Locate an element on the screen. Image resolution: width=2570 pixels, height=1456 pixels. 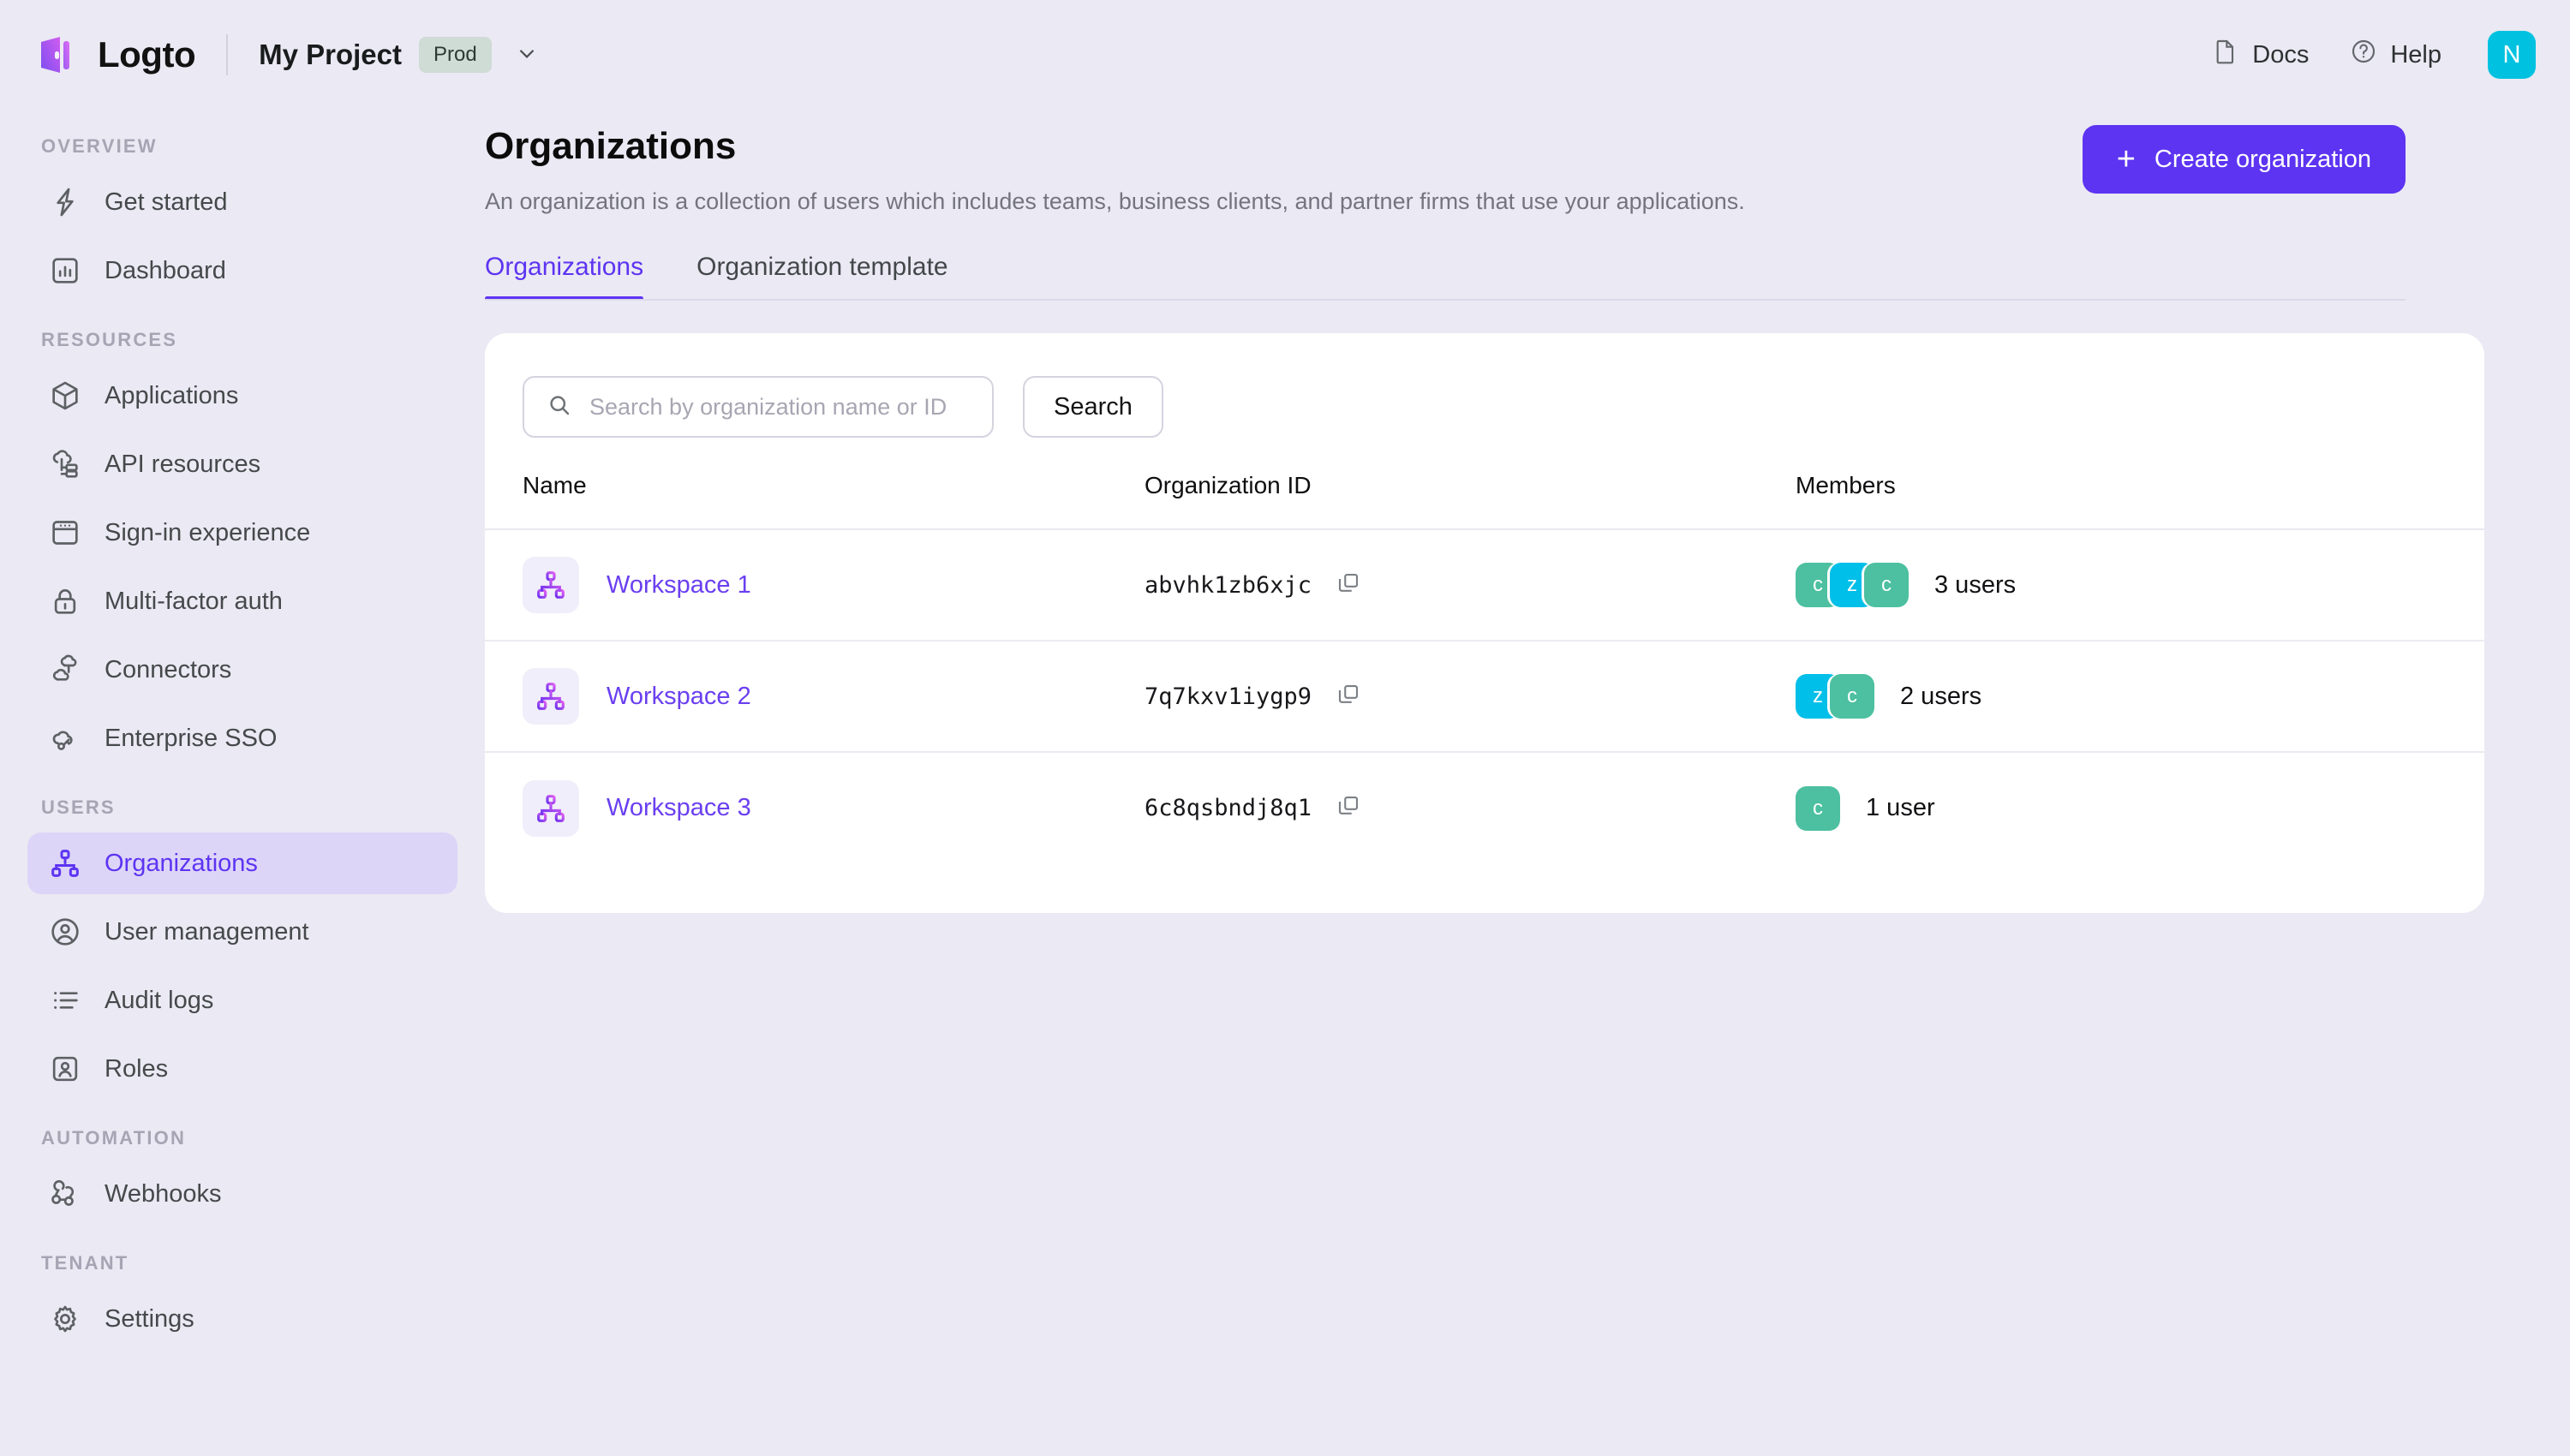
sidebar-item-get-started: Get started is located at coordinates (242, 202).